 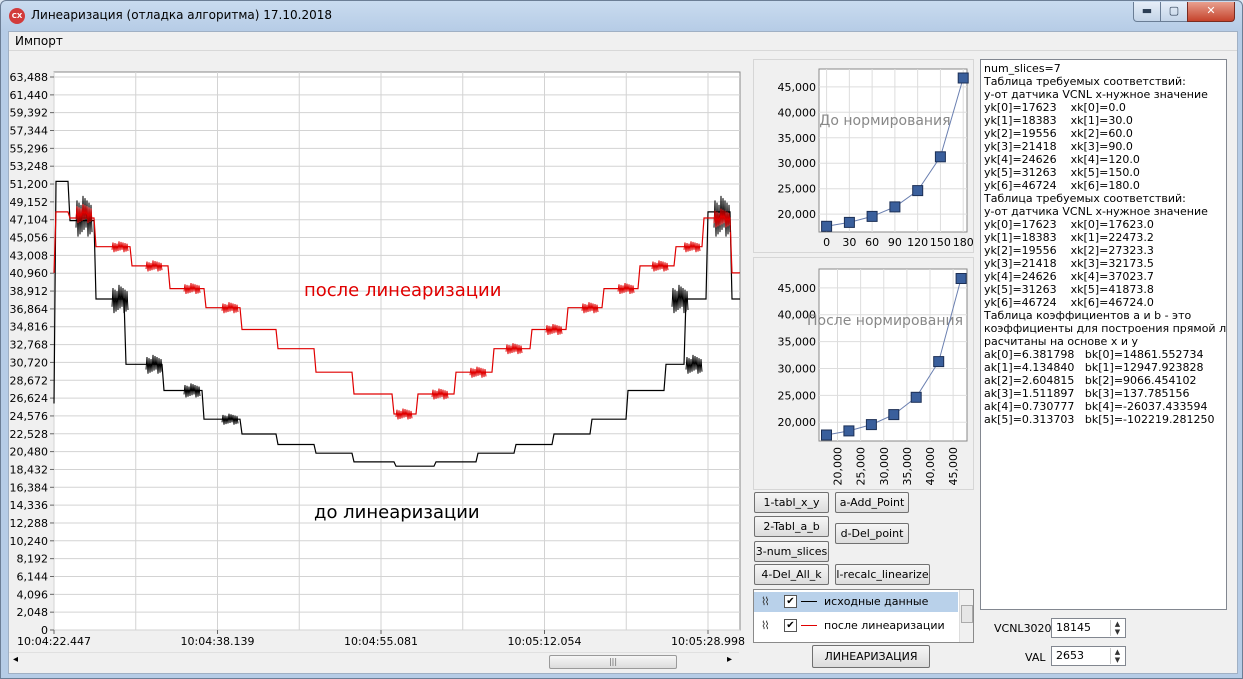 What do you see at coordinates (797, 189) in the screenshot?
I see `mini-y-tick-label: 25,000` at bounding box center [797, 189].